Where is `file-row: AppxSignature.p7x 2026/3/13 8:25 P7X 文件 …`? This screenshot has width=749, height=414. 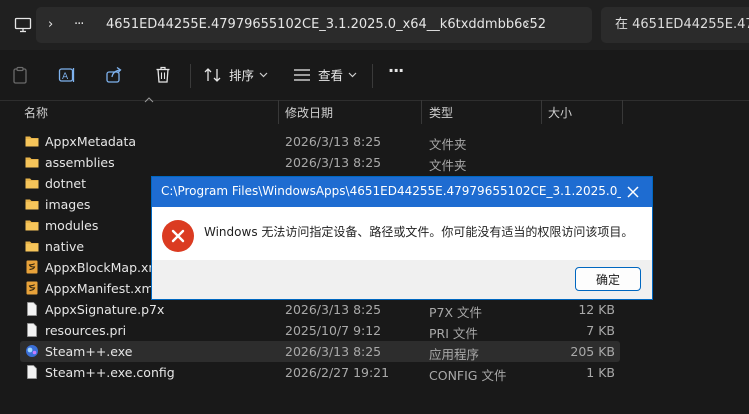
file-row: AppxSignature.p7x 2026/3/13 8:25 P7X 文件 … is located at coordinates (320, 309).